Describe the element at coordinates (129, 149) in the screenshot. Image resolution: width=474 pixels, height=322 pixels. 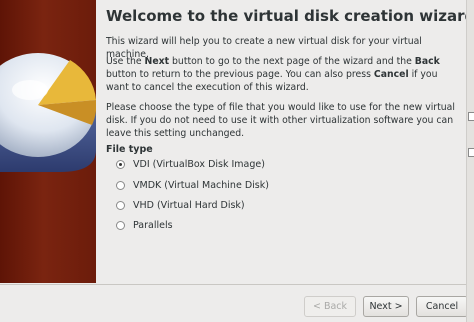
I see `file-type-label: File type` at that location.